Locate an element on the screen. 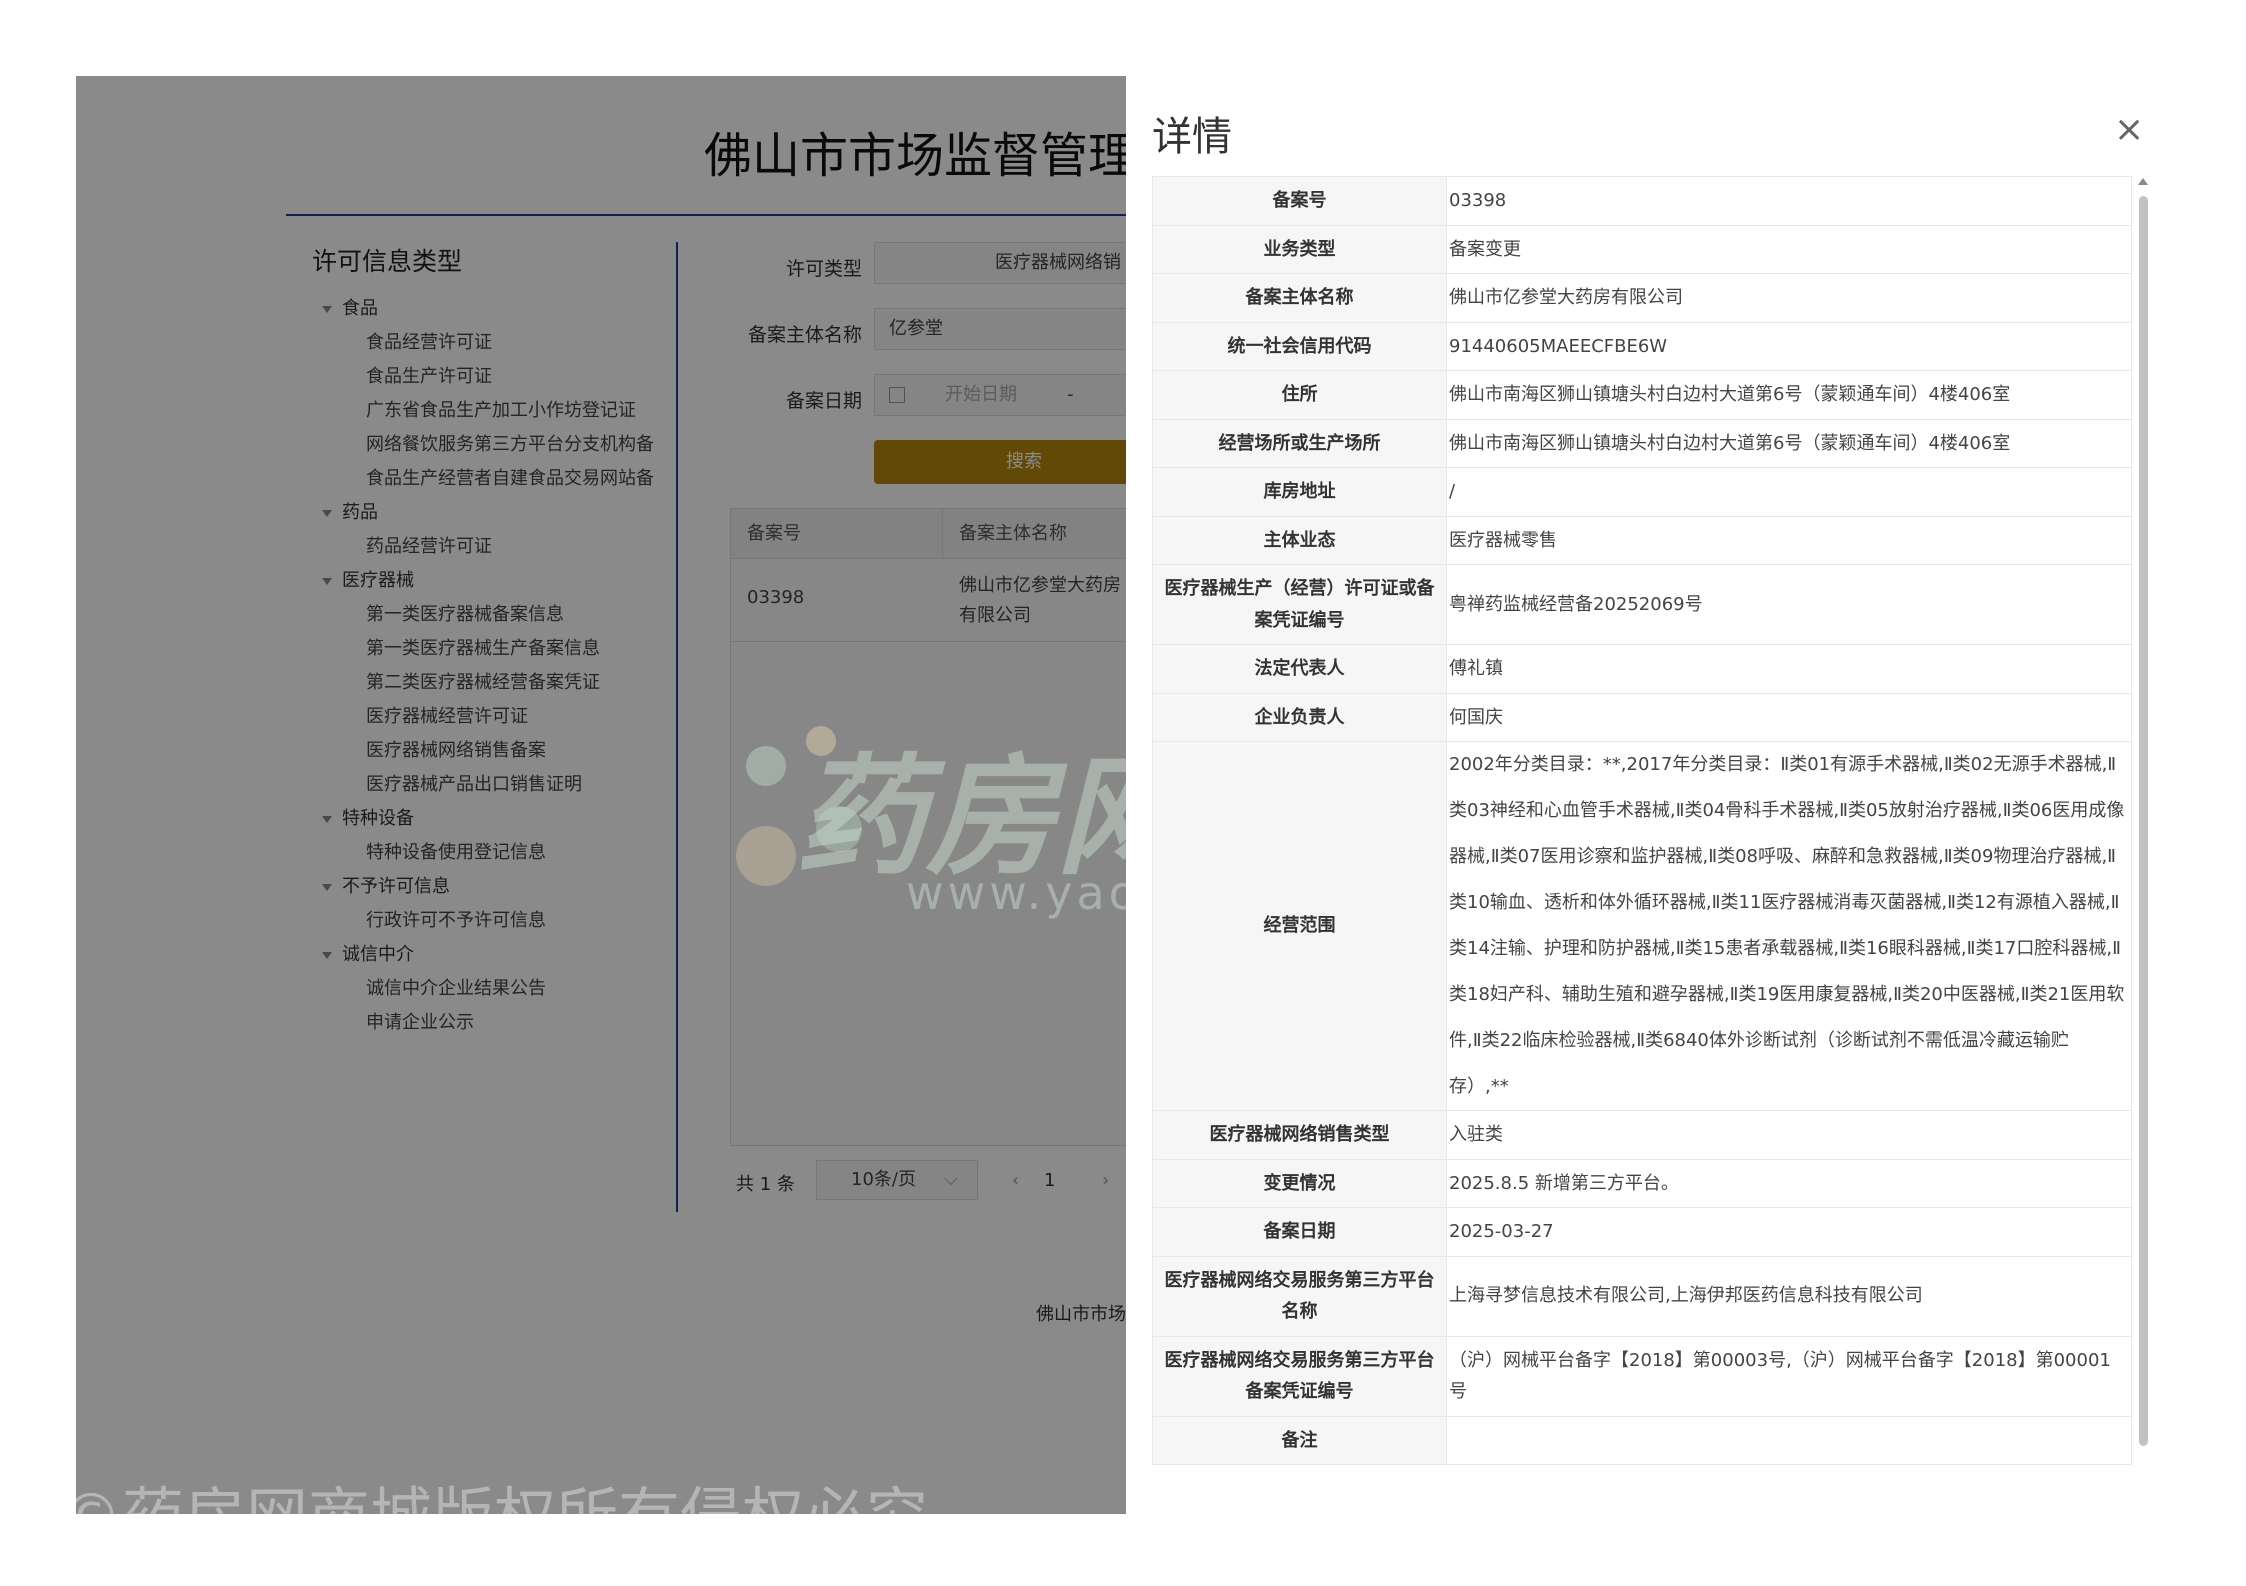 The width and height of the screenshot is (2246, 1586). detail-value is located at coordinates (1789, 1440).